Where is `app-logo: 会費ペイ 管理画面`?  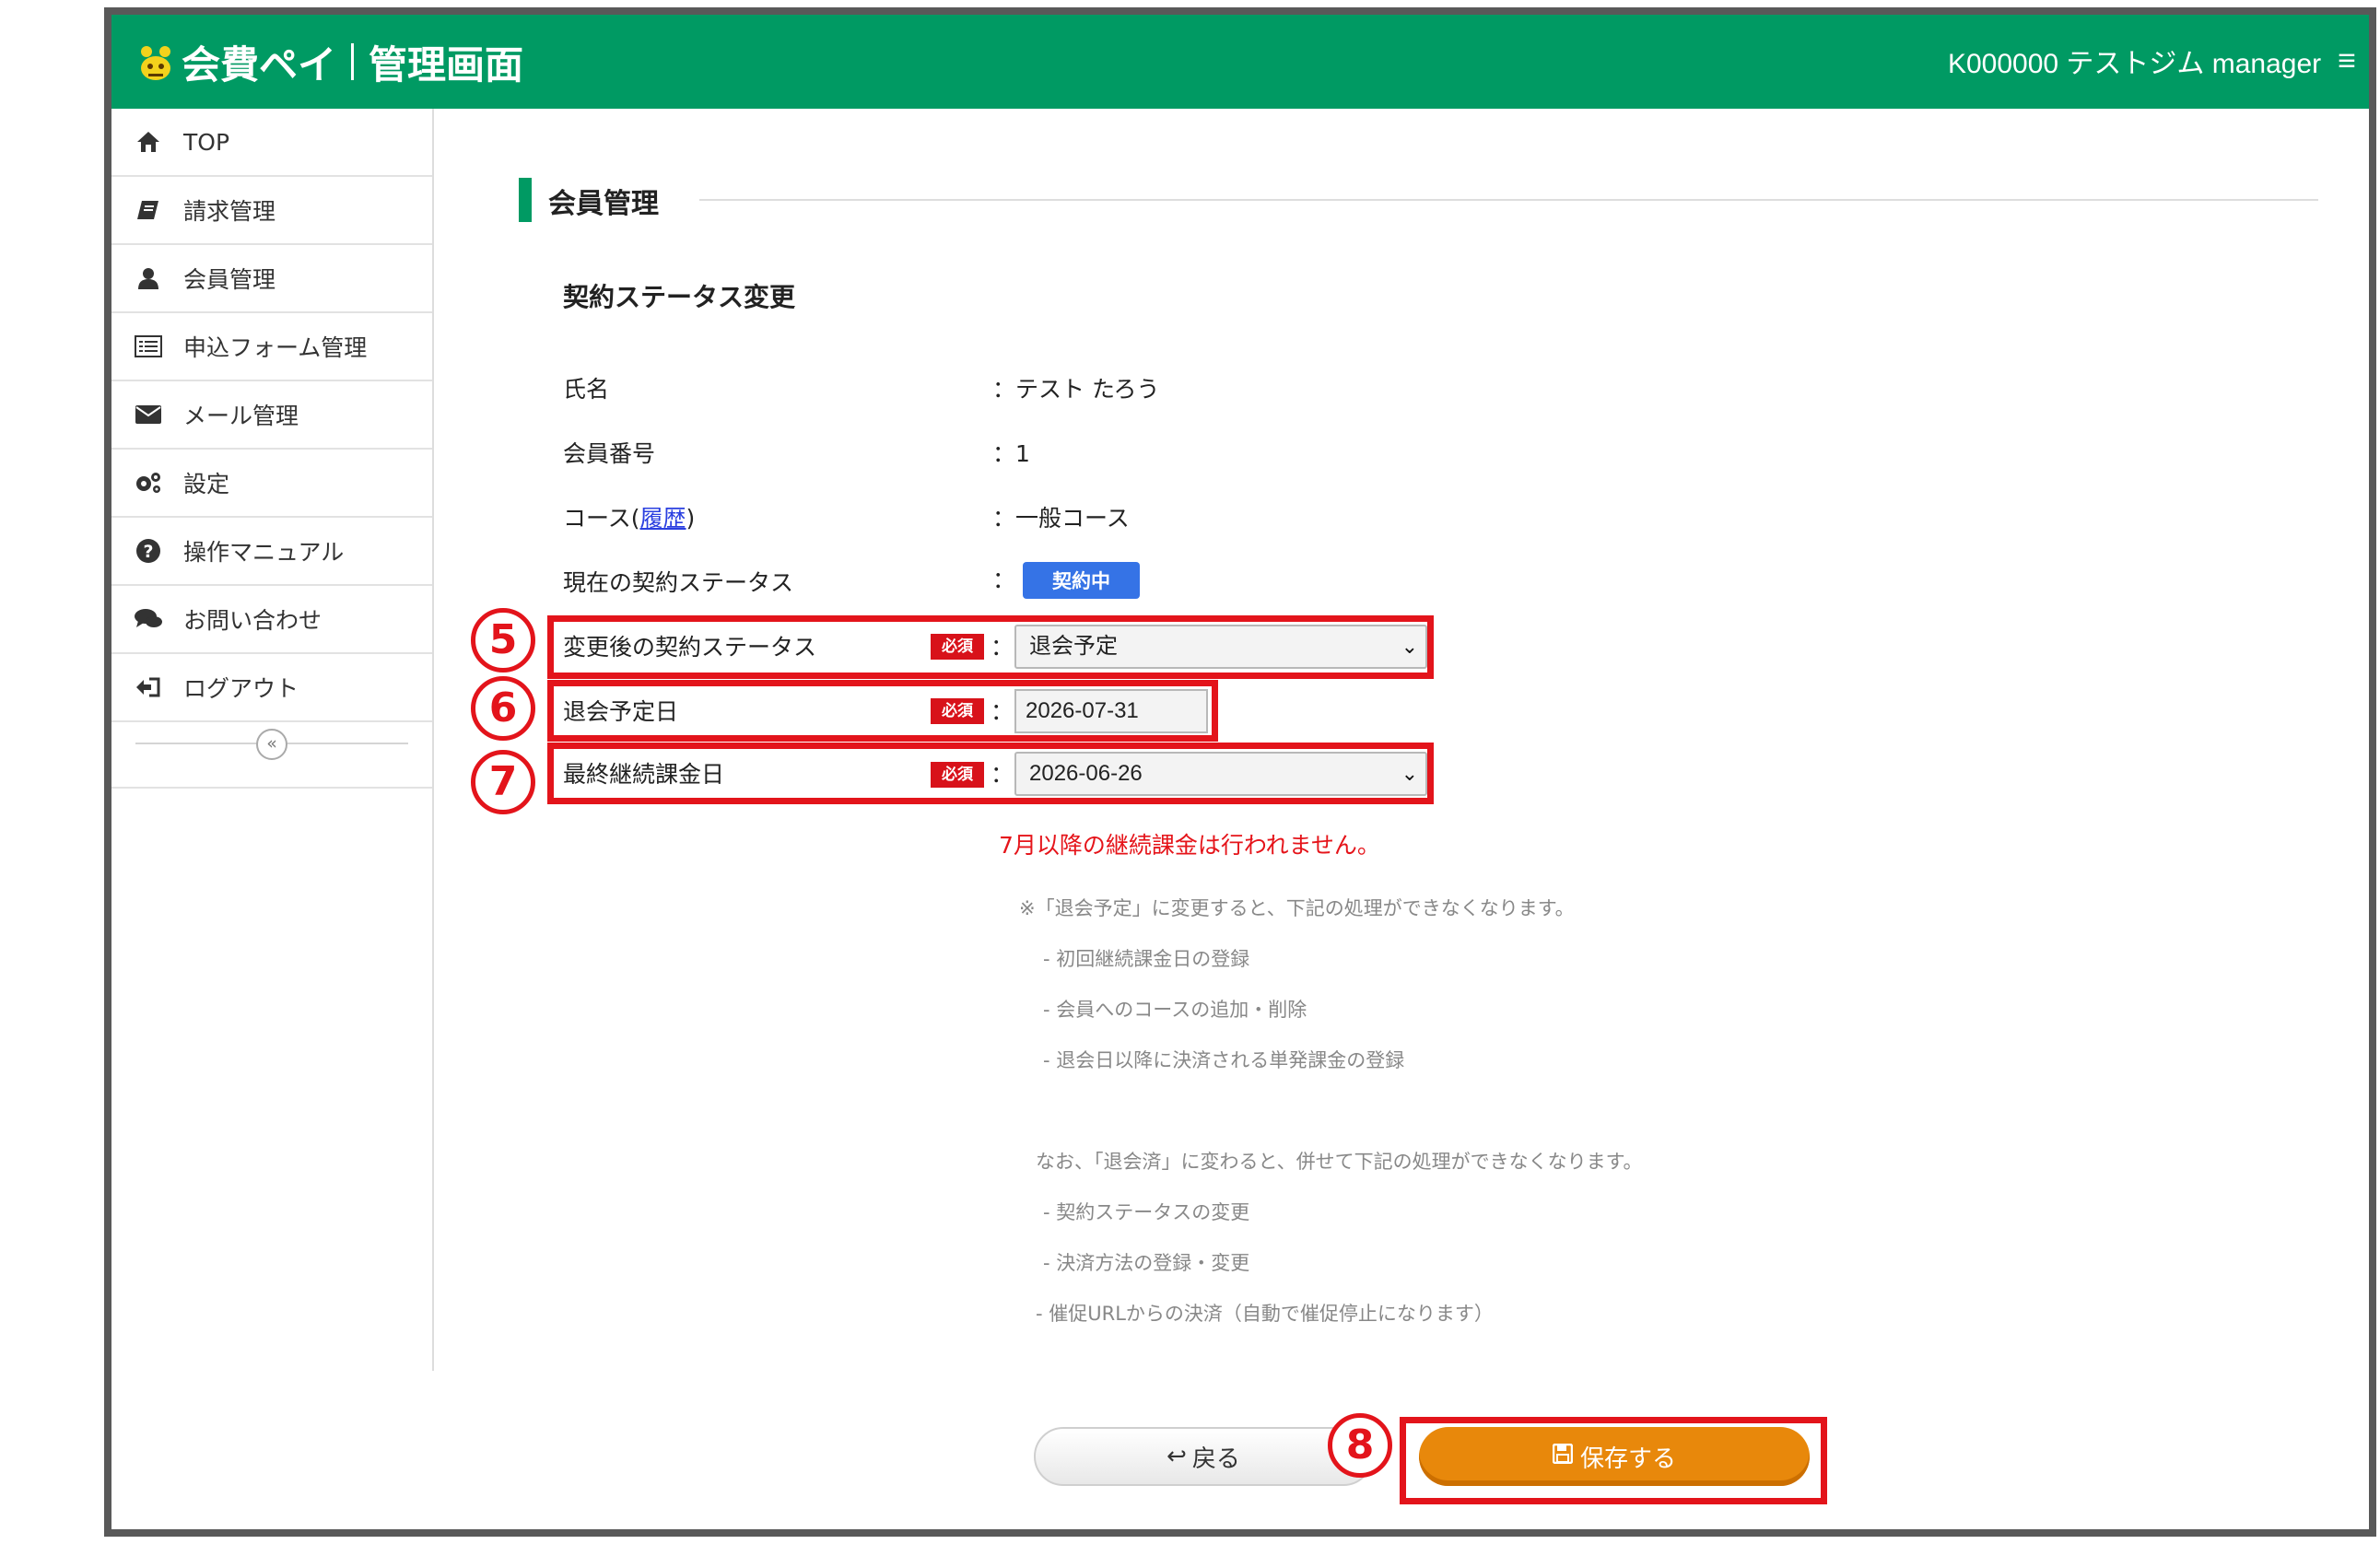
app-logo: 会費ペイ 管理画面 is located at coordinates (330, 62).